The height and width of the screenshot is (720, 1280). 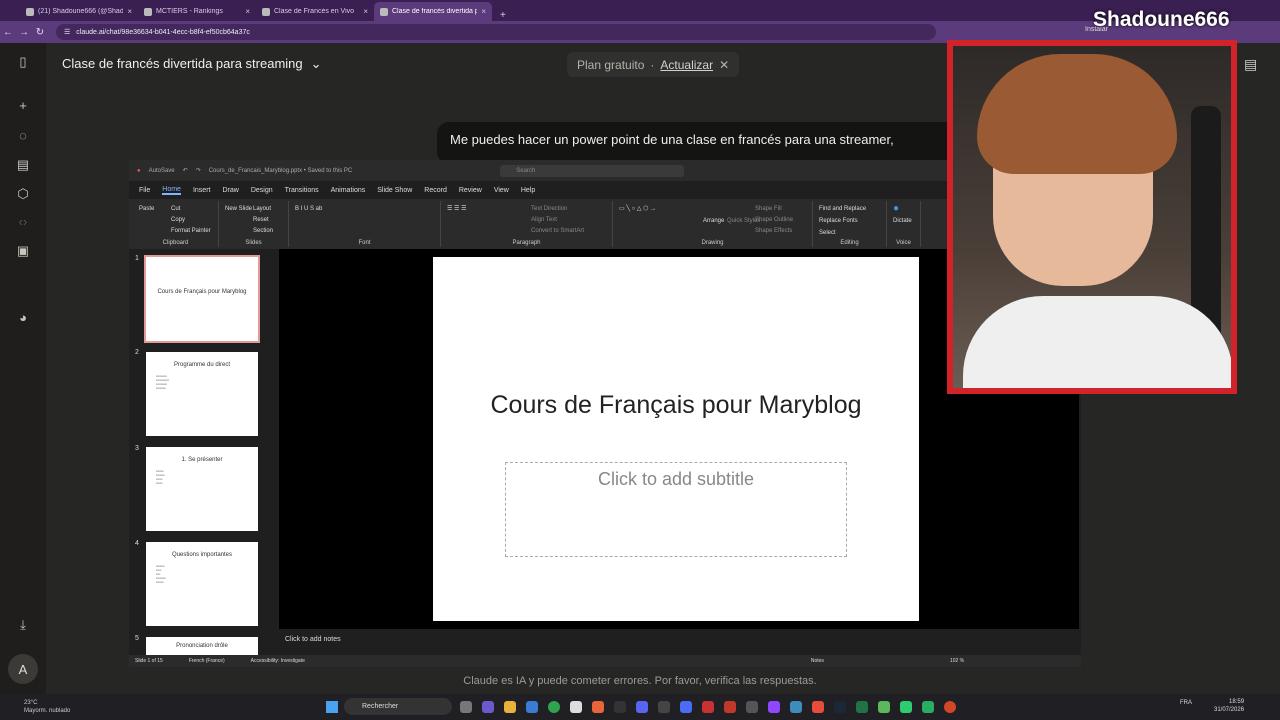 What do you see at coordinates (840, 707) in the screenshot?
I see `steam-icon` at bounding box center [840, 707].